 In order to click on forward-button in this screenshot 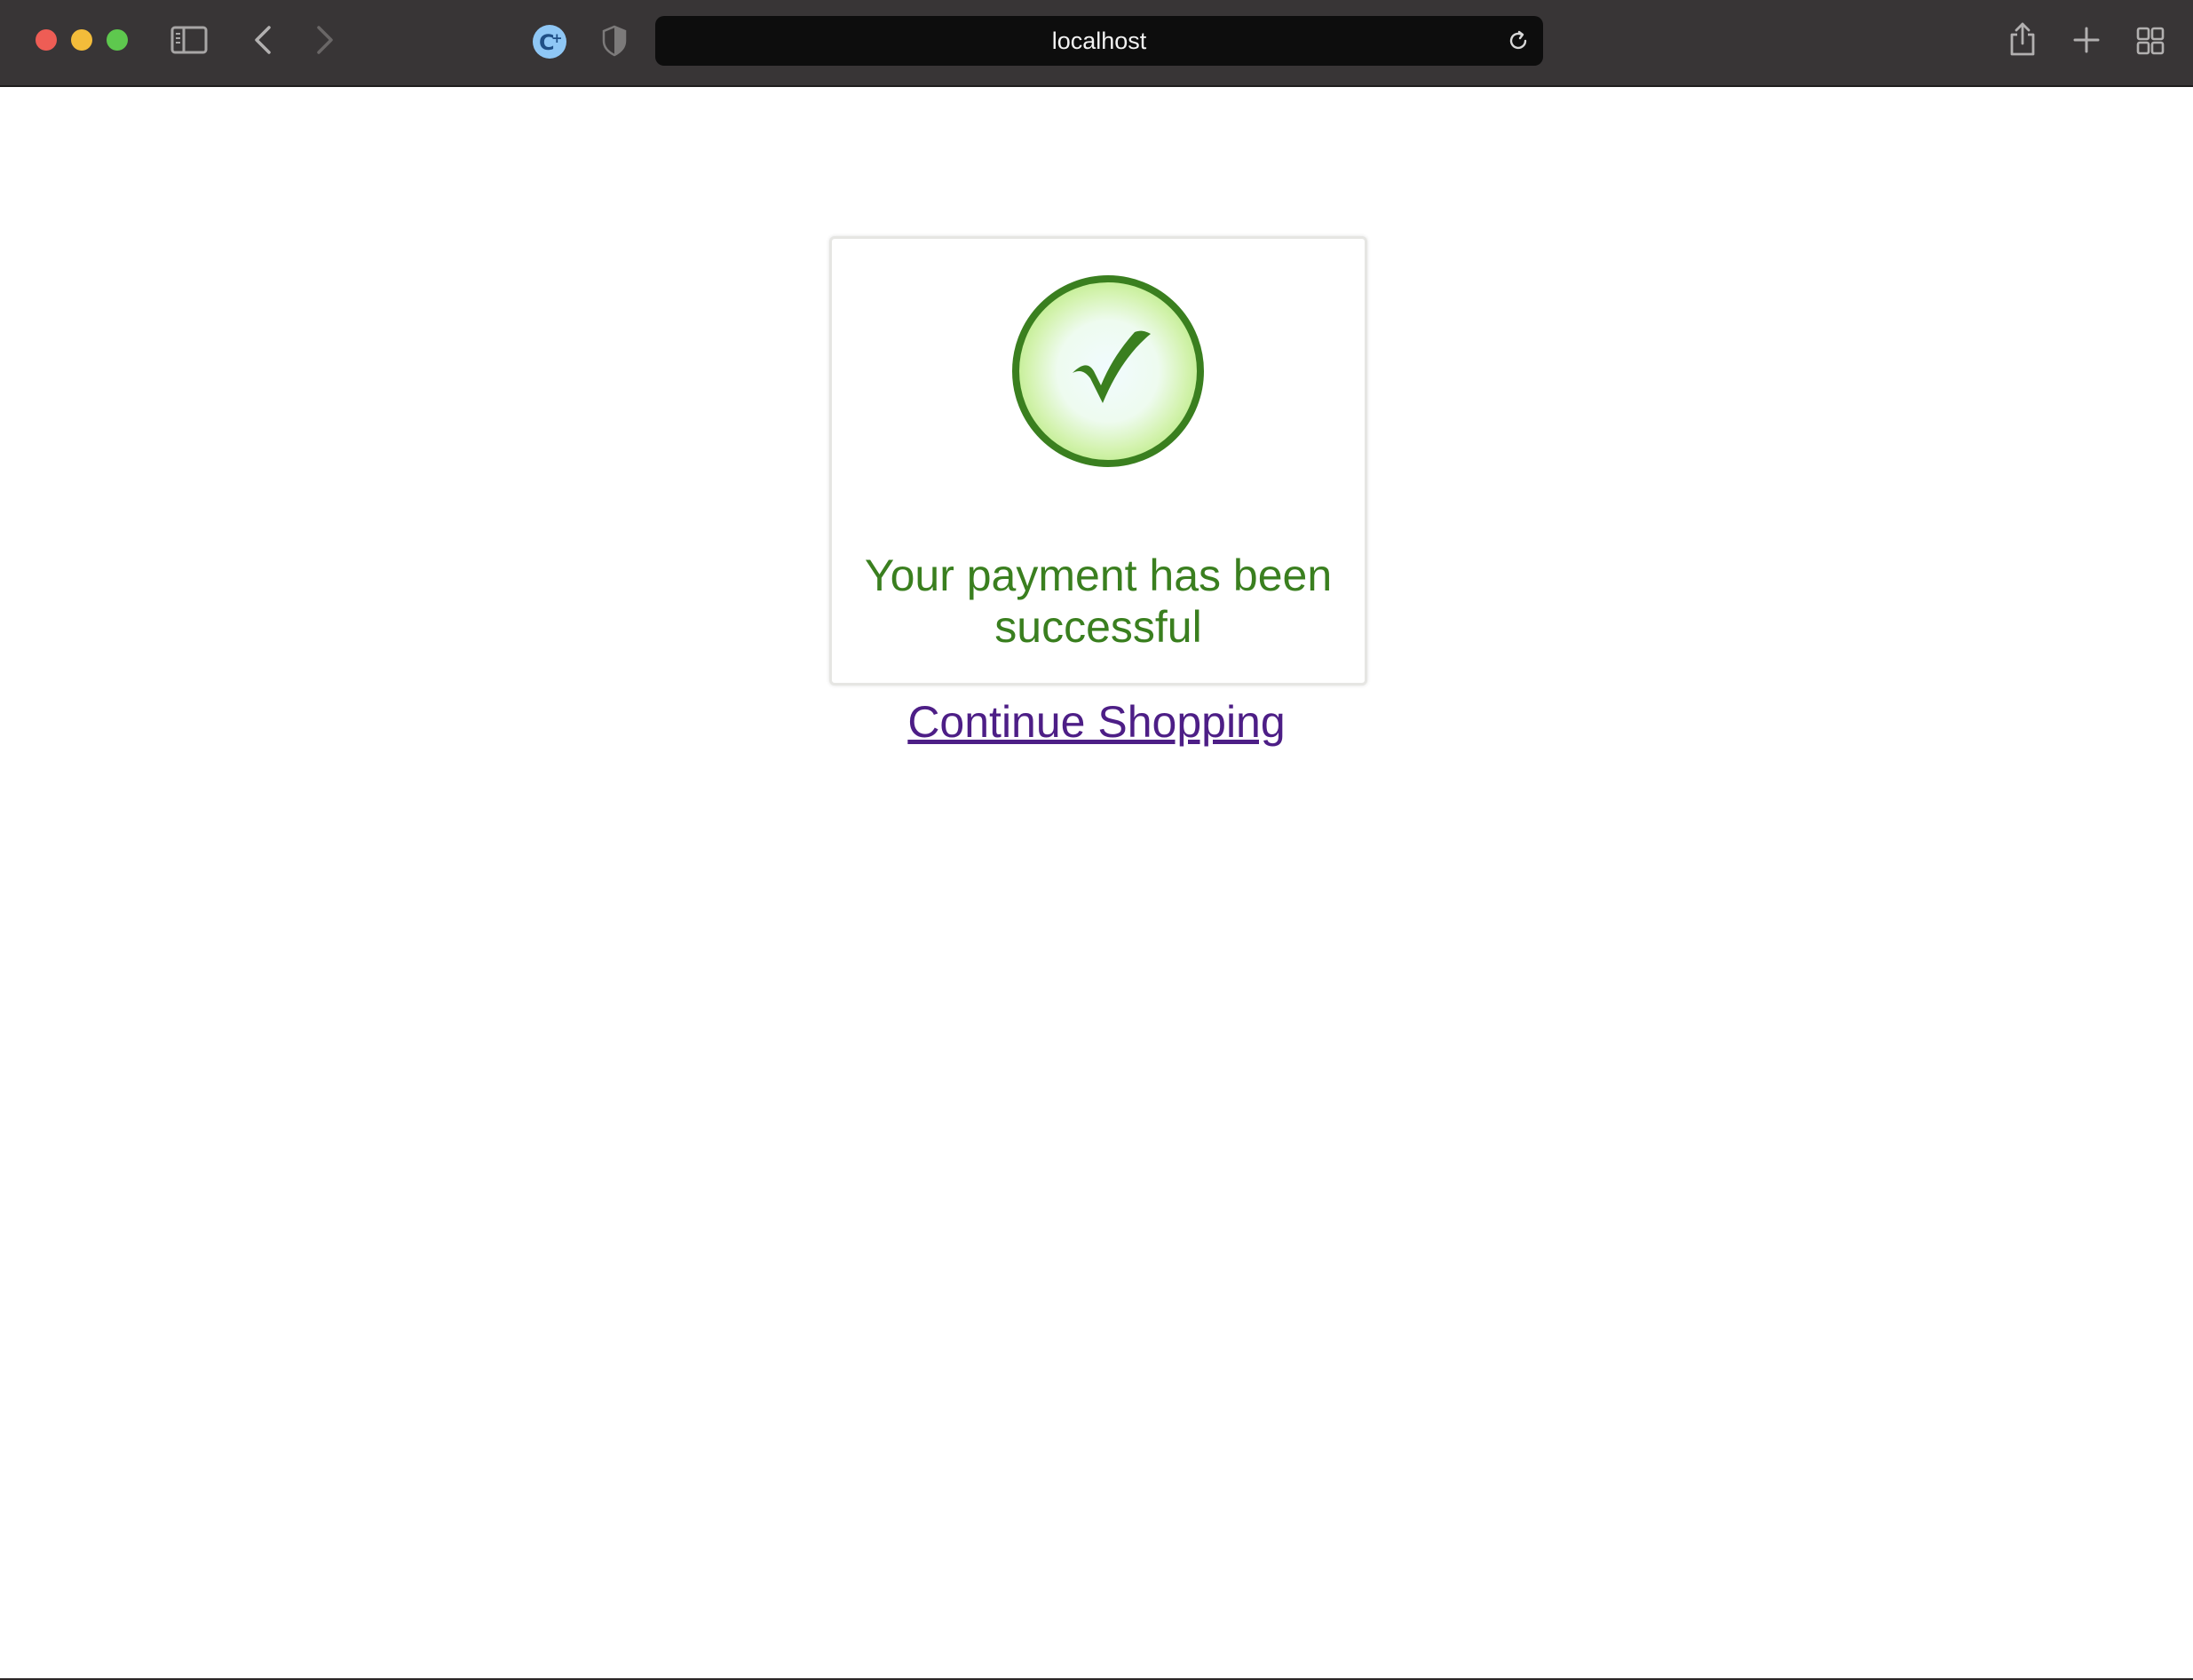, I will do `click(325, 40)`.